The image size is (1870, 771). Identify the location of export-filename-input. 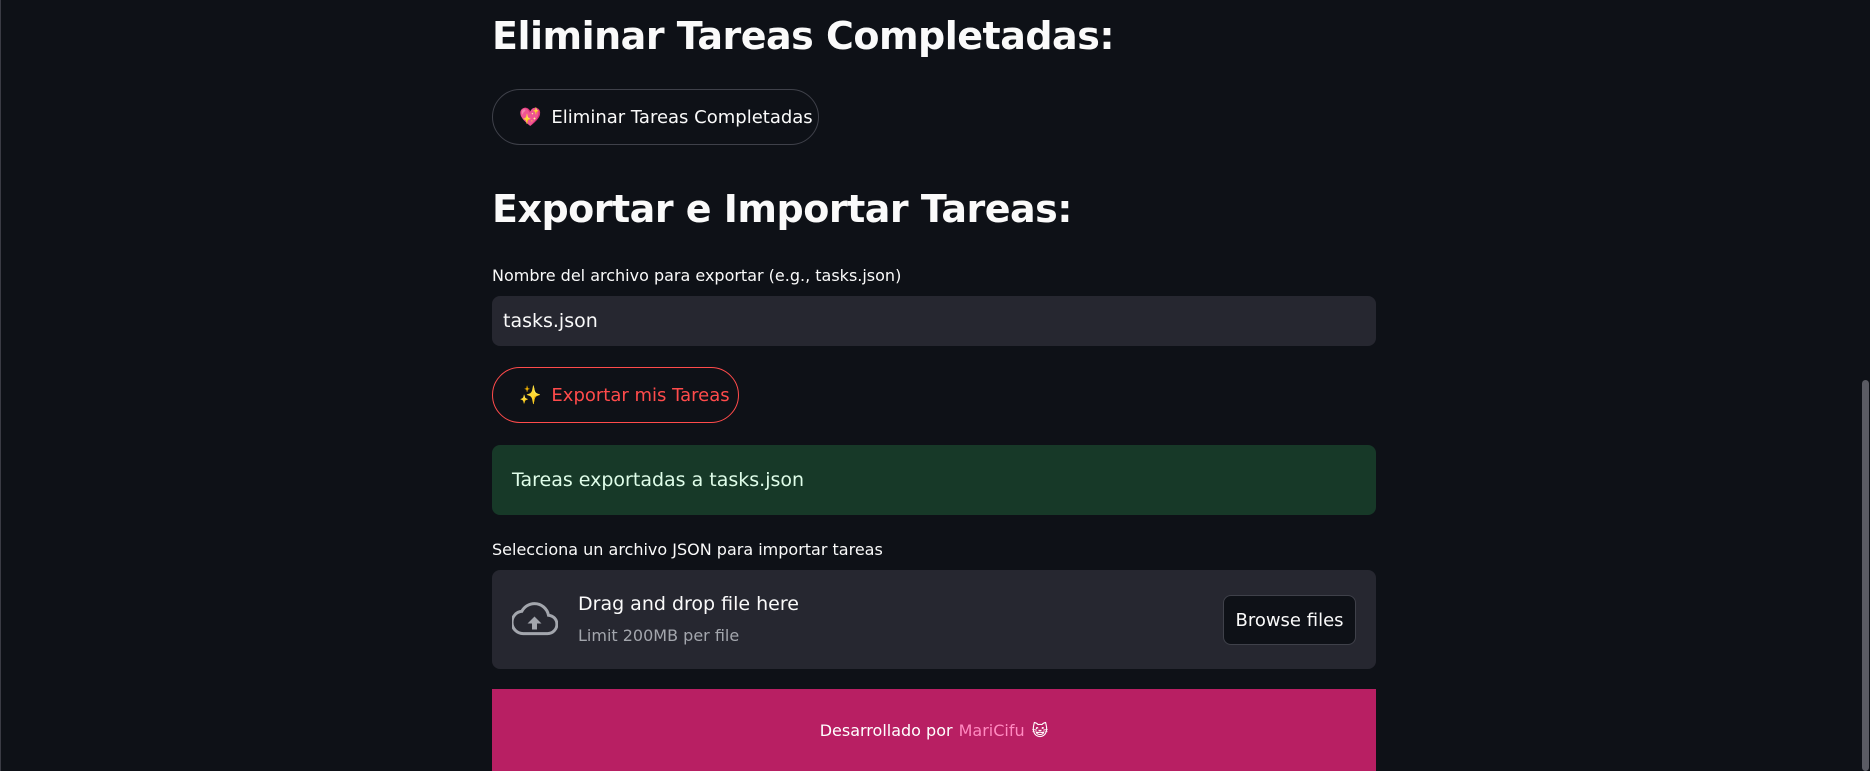
(934, 321).